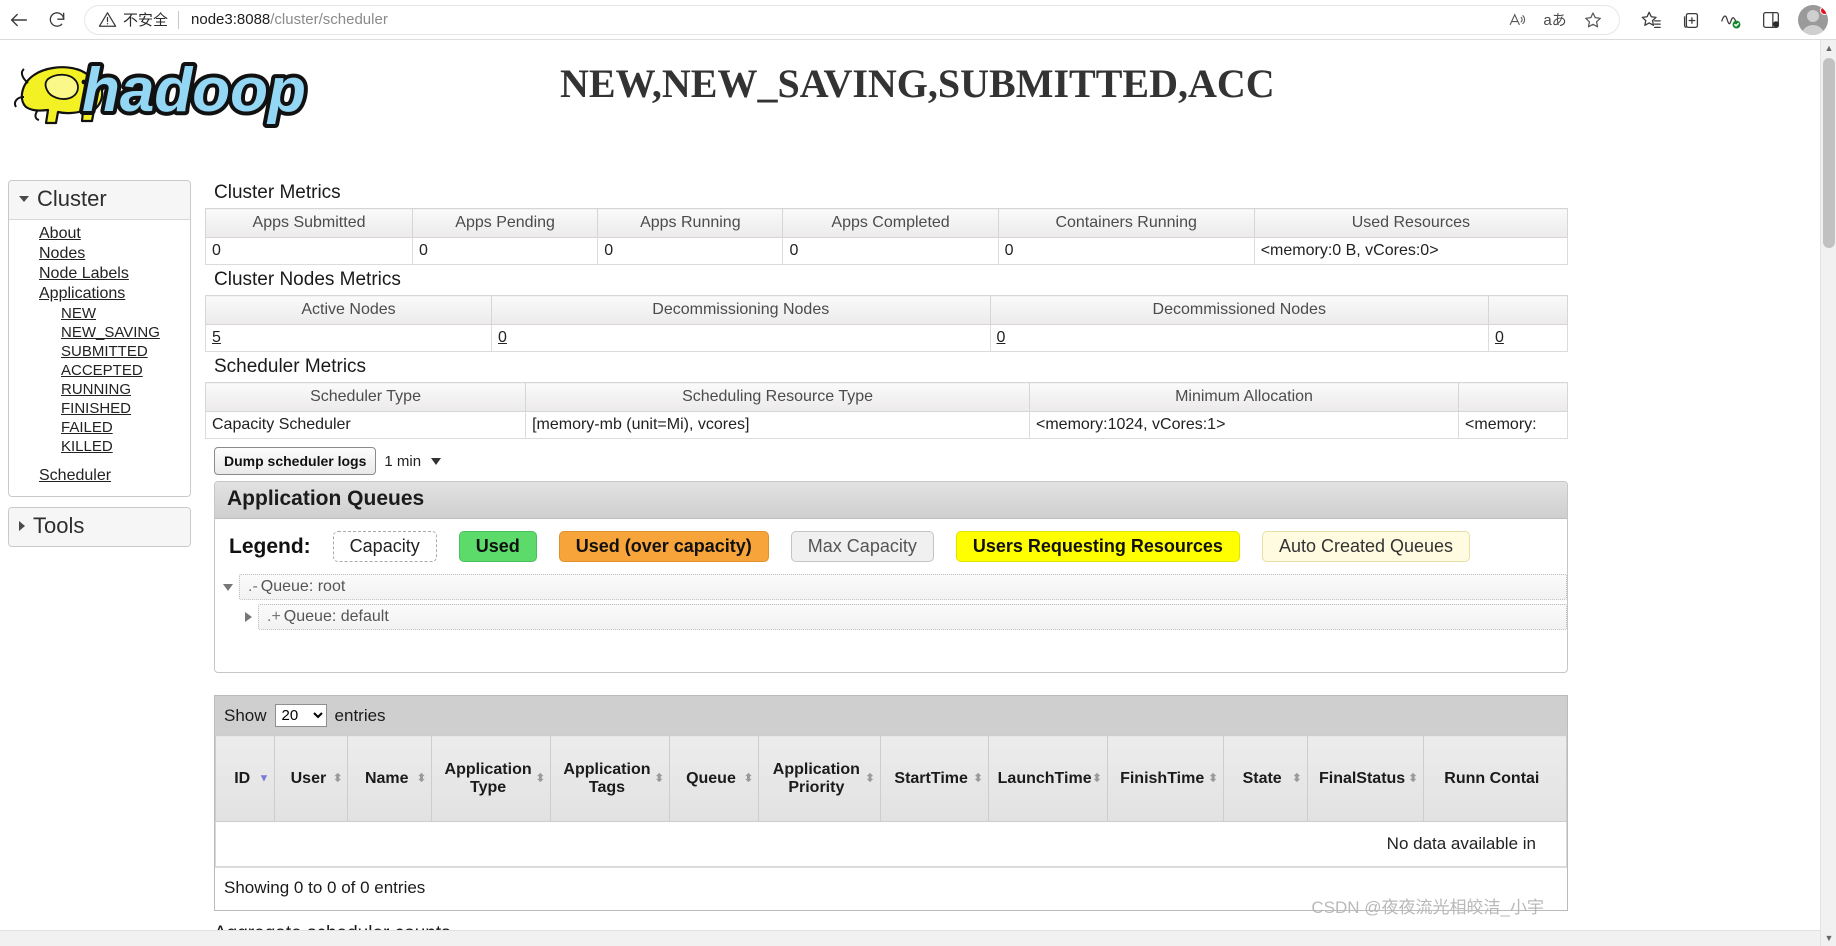 The height and width of the screenshot is (946, 1836). What do you see at coordinates (1828, 493) in the screenshot?
I see `vertical-scrollbar: ▲ ▼` at bounding box center [1828, 493].